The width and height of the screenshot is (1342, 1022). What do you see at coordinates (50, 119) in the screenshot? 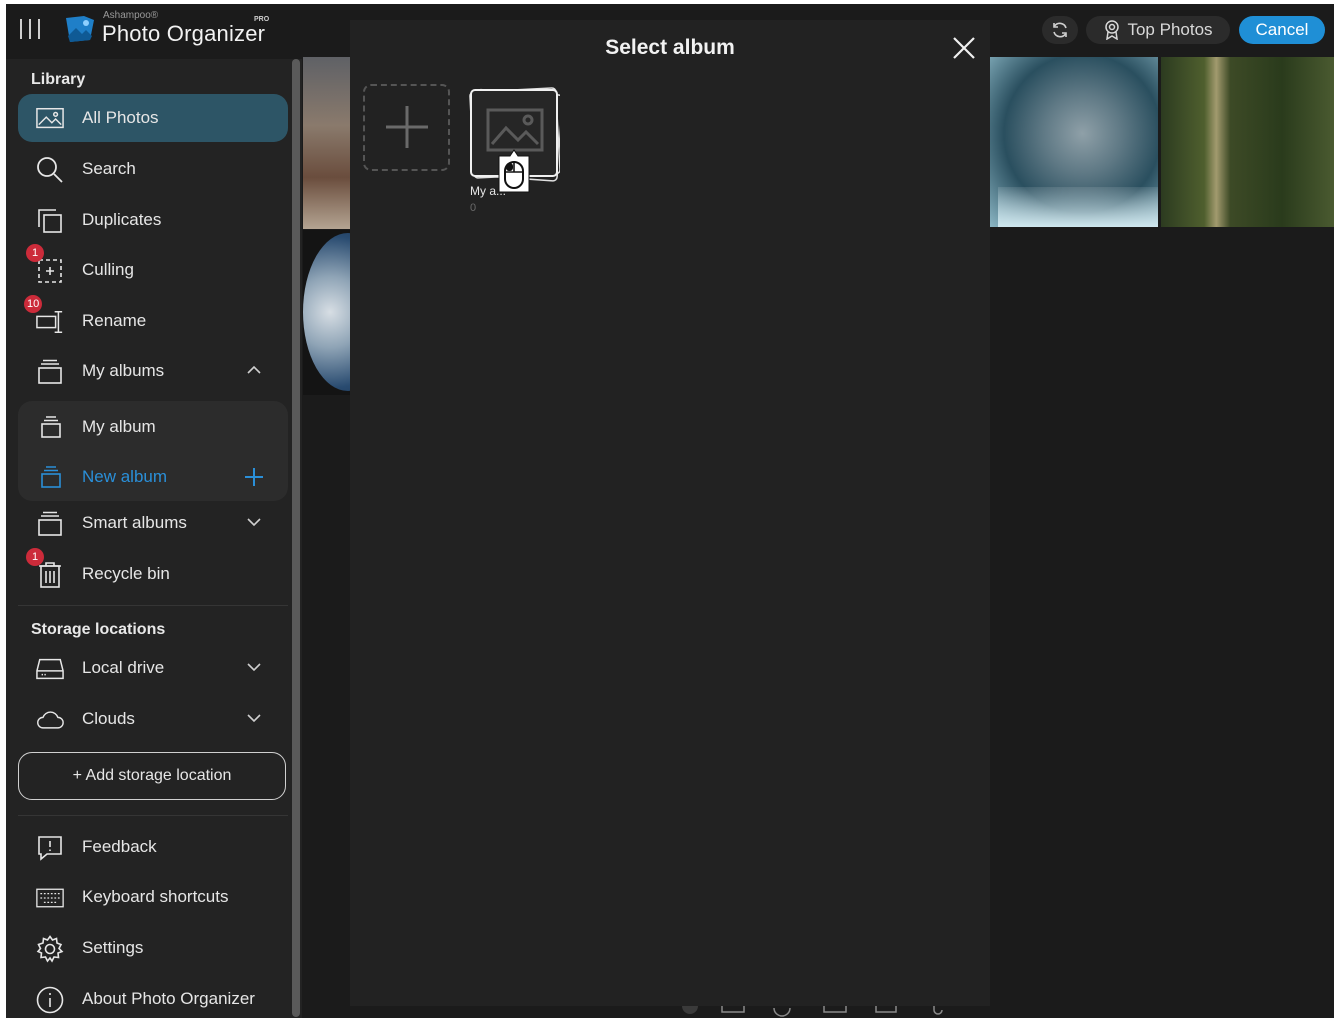
I see `photos-icon` at bounding box center [50, 119].